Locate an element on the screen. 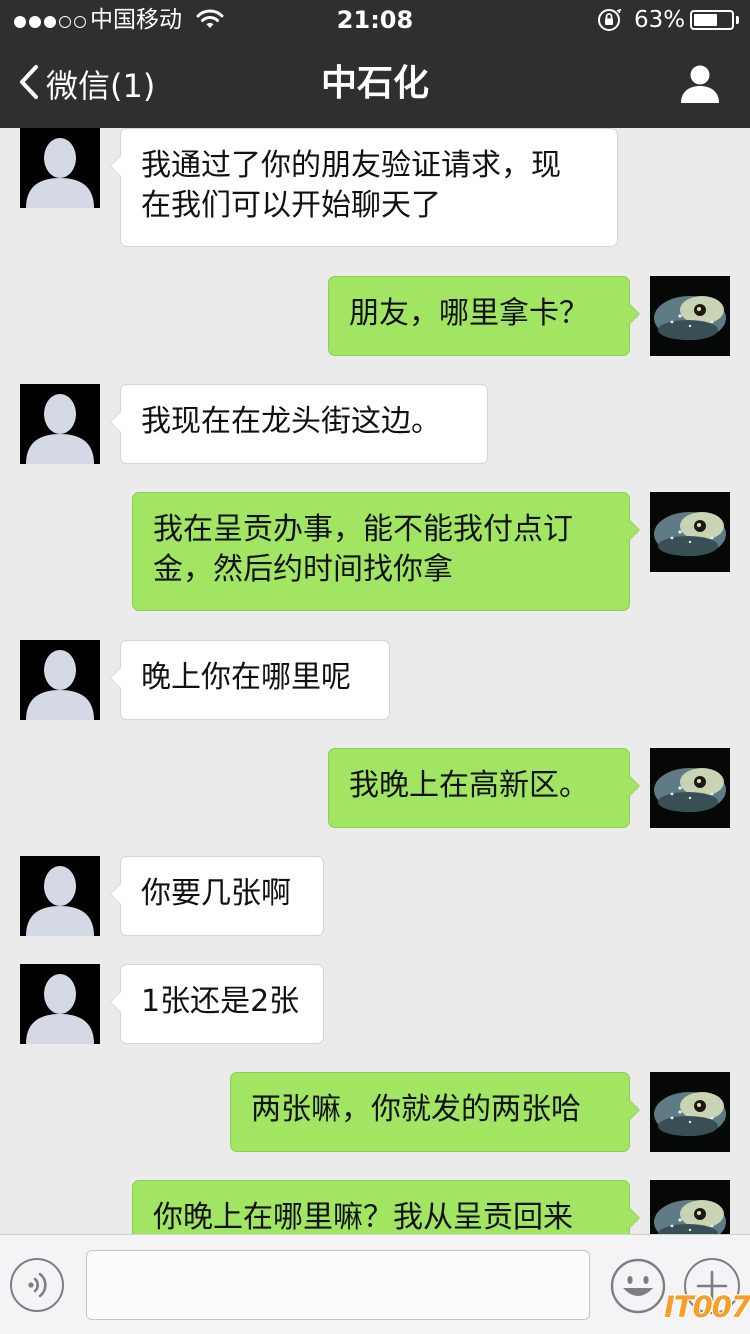  voice-button is located at coordinates (37, 1285).